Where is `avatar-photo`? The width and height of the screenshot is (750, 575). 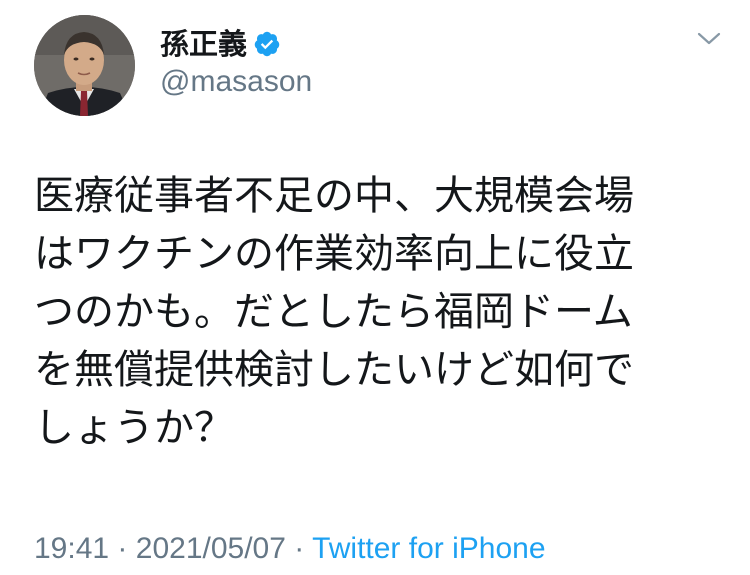 avatar-photo is located at coordinates (84, 65).